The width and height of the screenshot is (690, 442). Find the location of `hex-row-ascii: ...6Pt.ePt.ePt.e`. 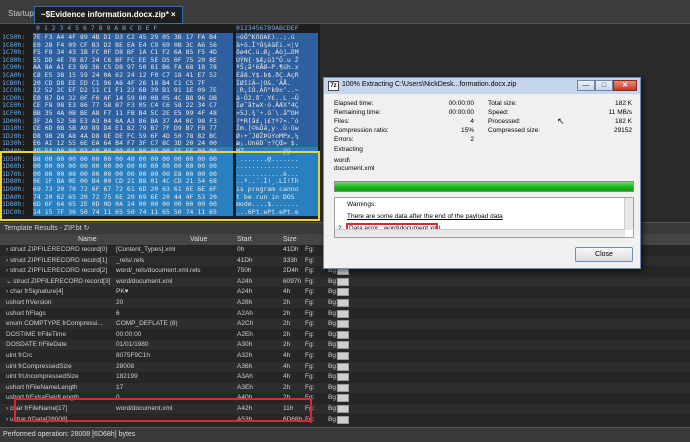

hex-row-ascii: ...6Pt.ePt.ePt.e is located at coordinates (277, 211).